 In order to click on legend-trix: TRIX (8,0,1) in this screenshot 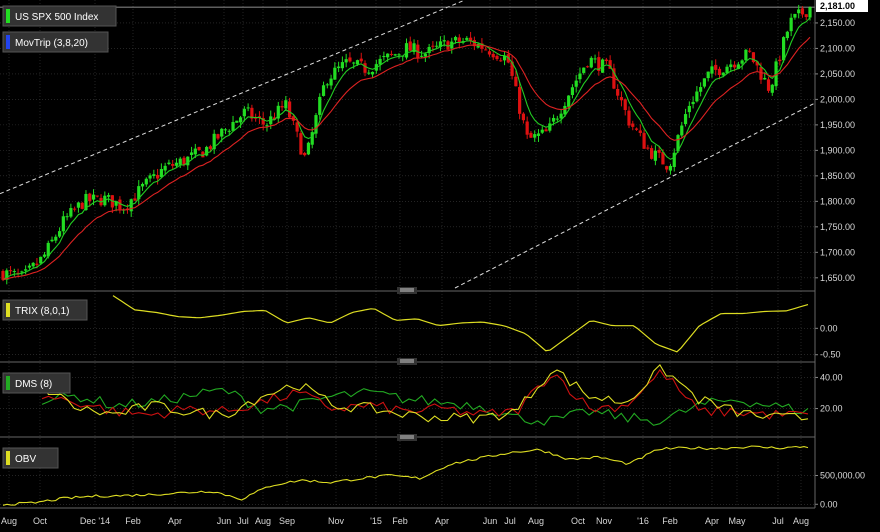, I will do `click(45, 310)`.